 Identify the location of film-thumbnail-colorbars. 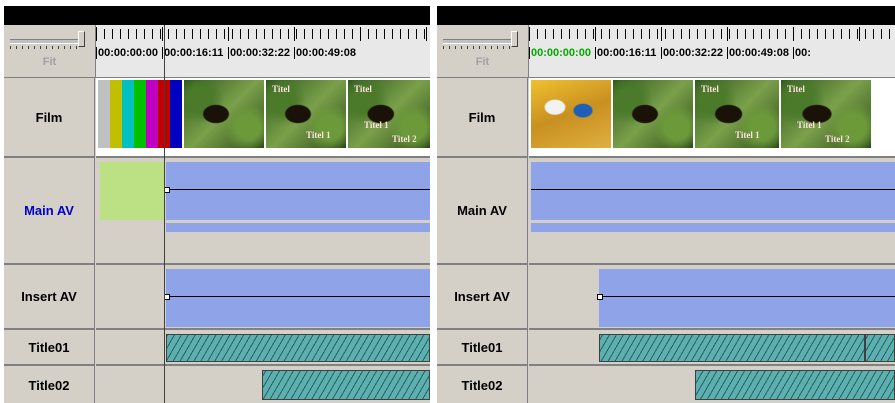
(140, 114).